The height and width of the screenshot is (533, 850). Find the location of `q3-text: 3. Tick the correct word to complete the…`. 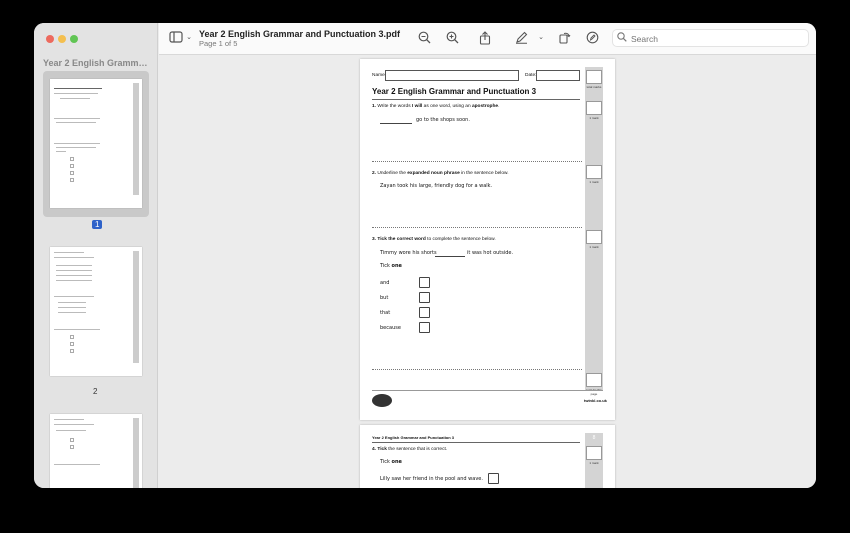

q3-text: 3. Tick the correct word to complete the… is located at coordinates (434, 239).